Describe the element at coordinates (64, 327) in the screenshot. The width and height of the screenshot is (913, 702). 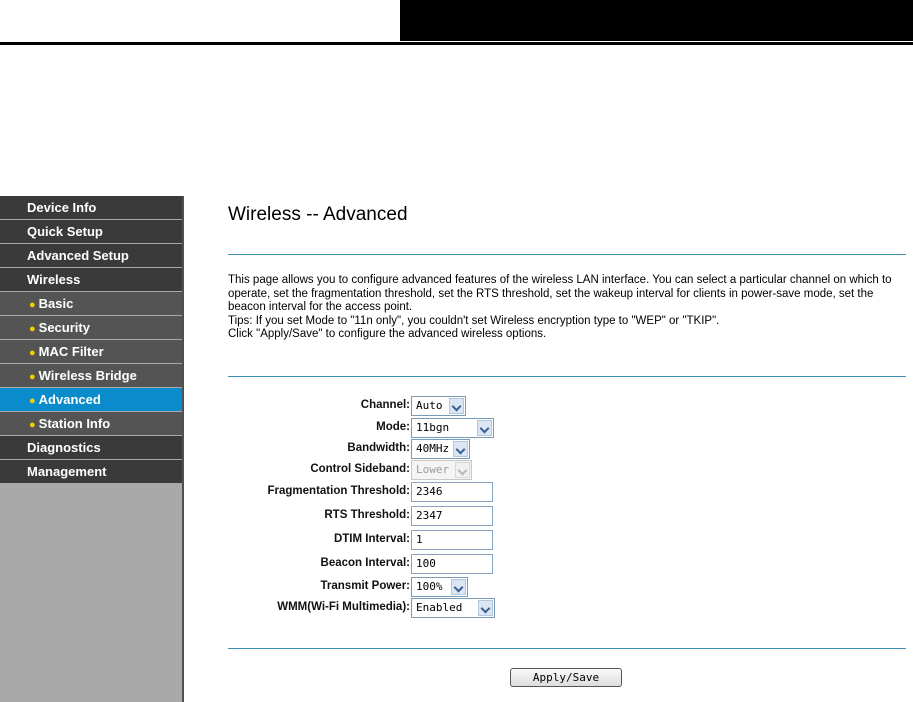
I see `sidebar-item-label: Security` at that location.